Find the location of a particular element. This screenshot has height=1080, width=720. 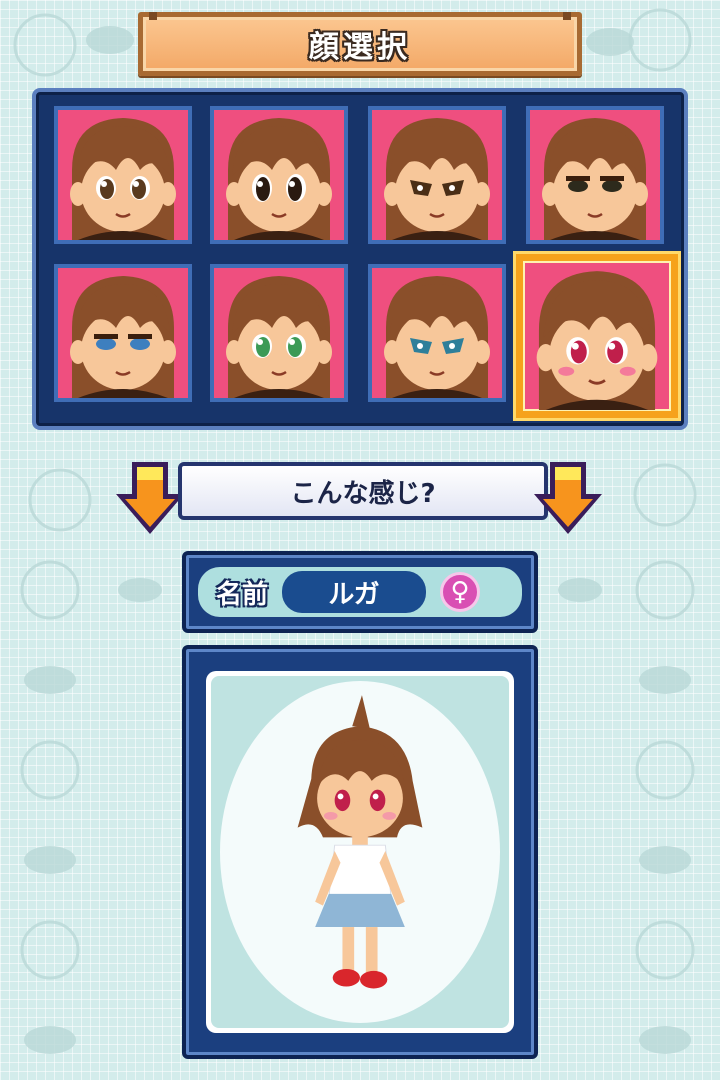

name-row: 名前 ルガ ♀ is located at coordinates (360, 592).